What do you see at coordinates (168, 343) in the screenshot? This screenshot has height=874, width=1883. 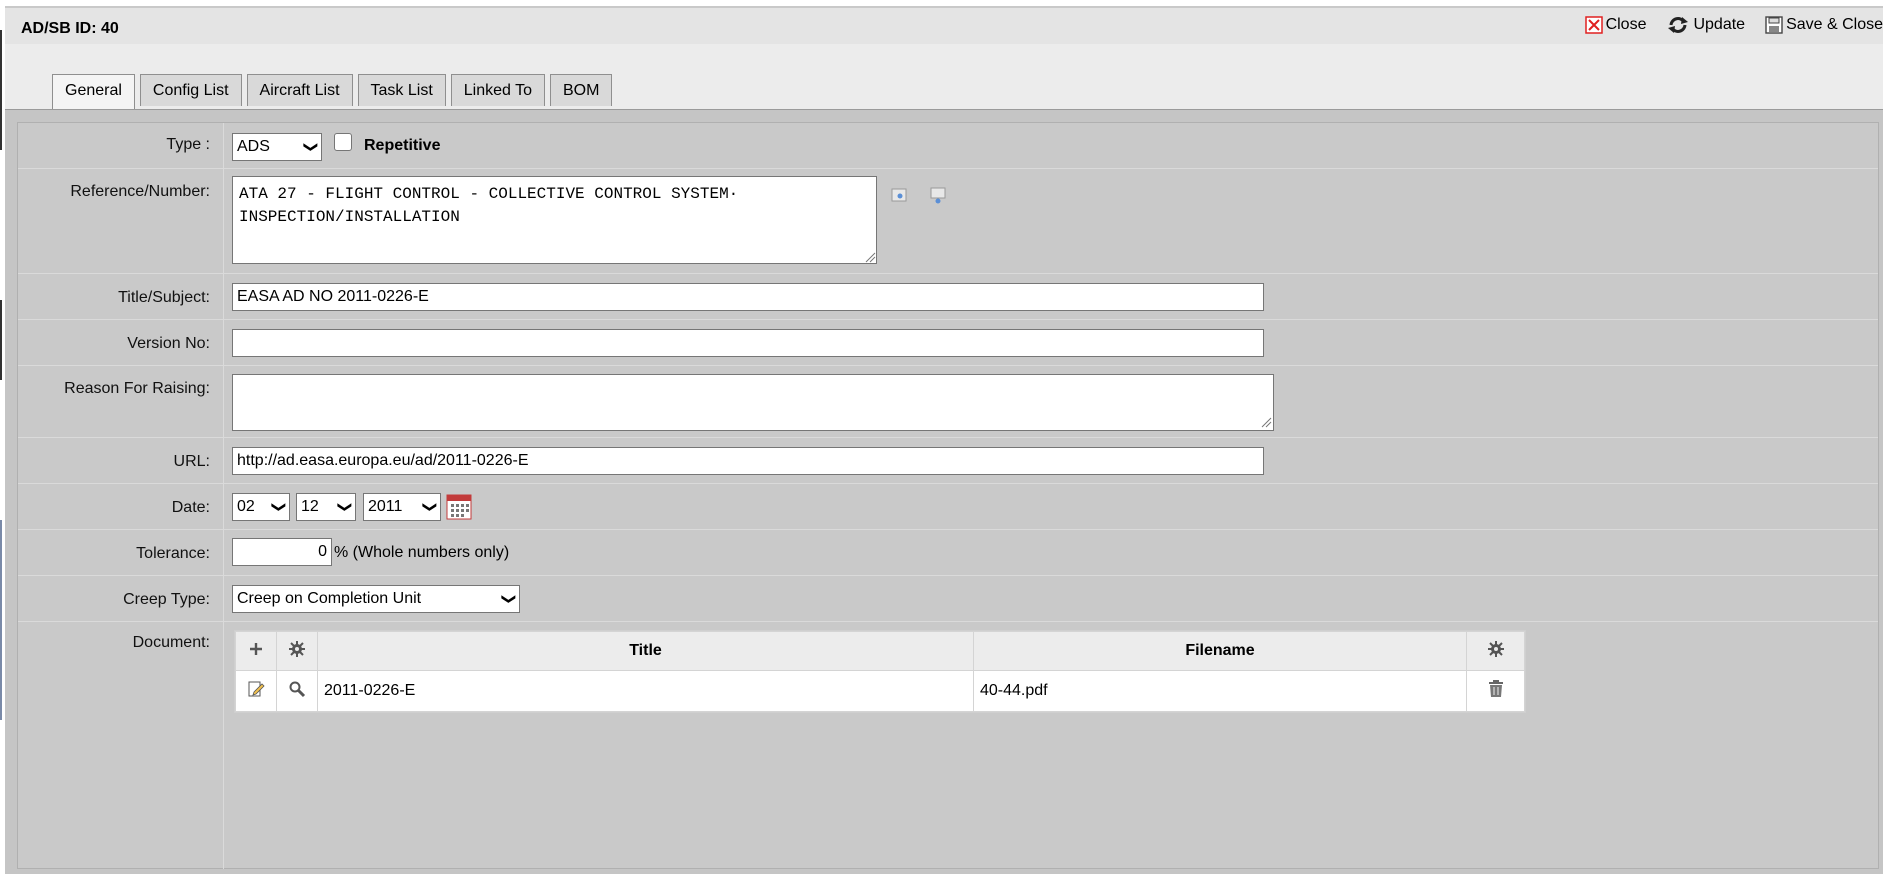 I see `version-label: Version No:` at bounding box center [168, 343].